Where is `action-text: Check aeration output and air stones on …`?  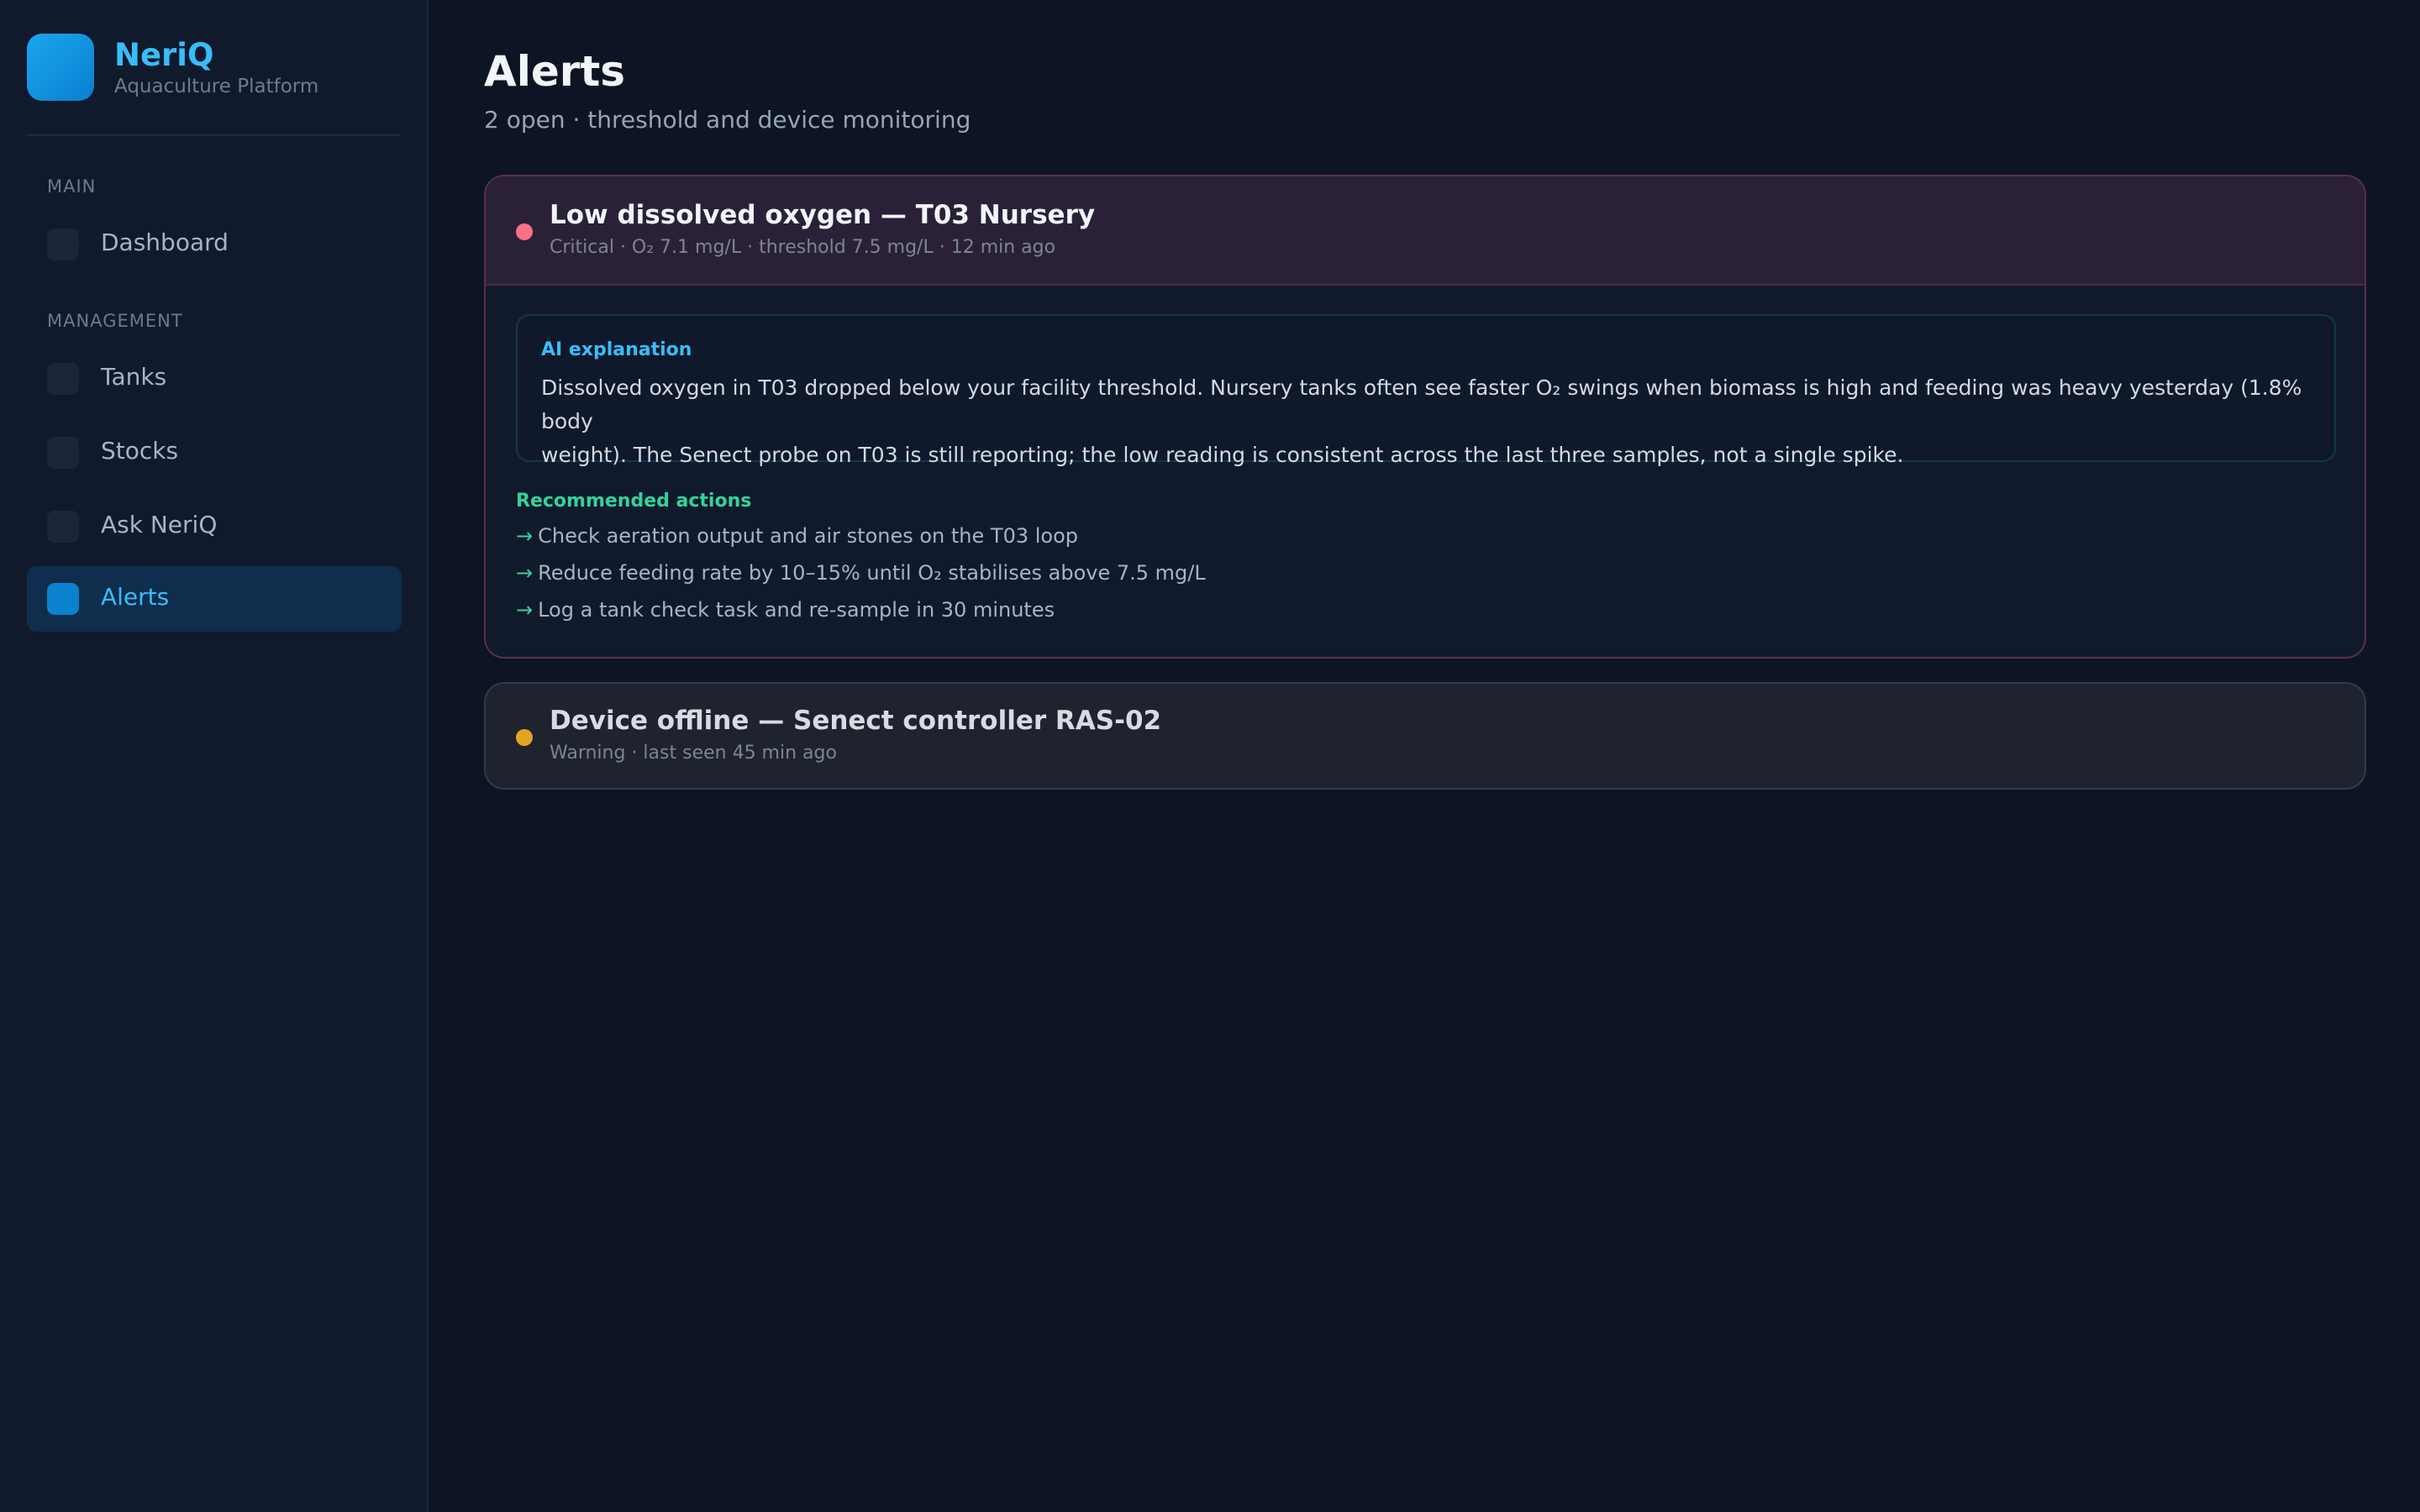
action-text: Check aeration output and air stones on … is located at coordinates (808, 536).